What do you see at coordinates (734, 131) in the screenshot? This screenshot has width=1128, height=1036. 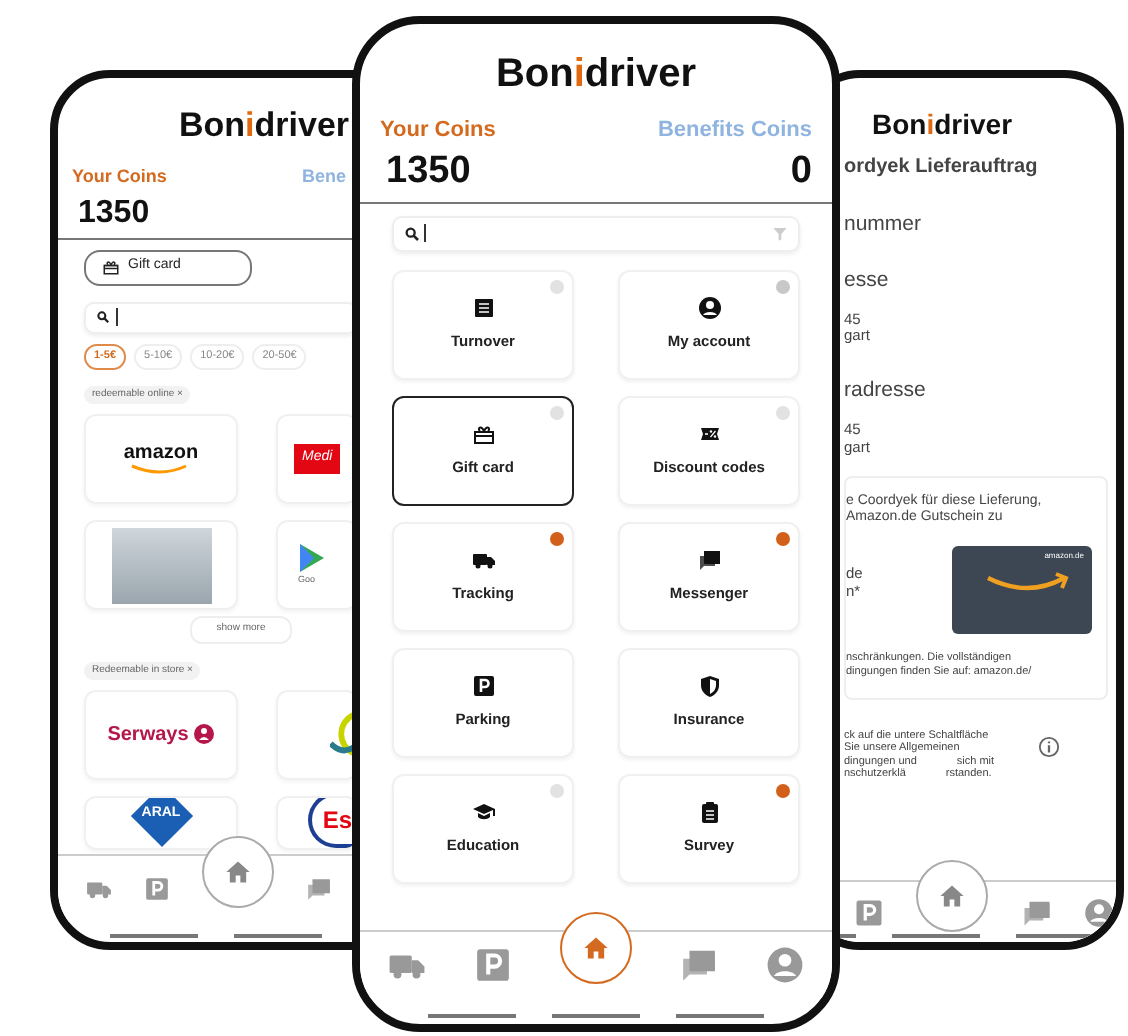 I see `coins-label: Benefits Coins` at bounding box center [734, 131].